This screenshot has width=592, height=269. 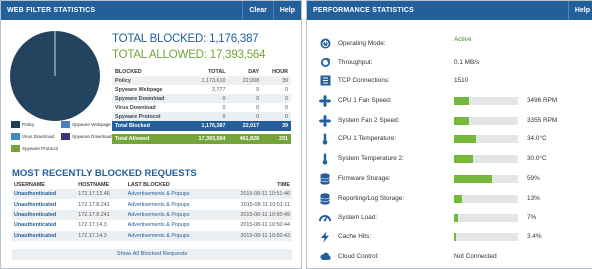 What do you see at coordinates (449, 120) in the screenshot?
I see `perf-row-system-fan2: System Fan 2 Speed: 3355 RPM` at bounding box center [449, 120].